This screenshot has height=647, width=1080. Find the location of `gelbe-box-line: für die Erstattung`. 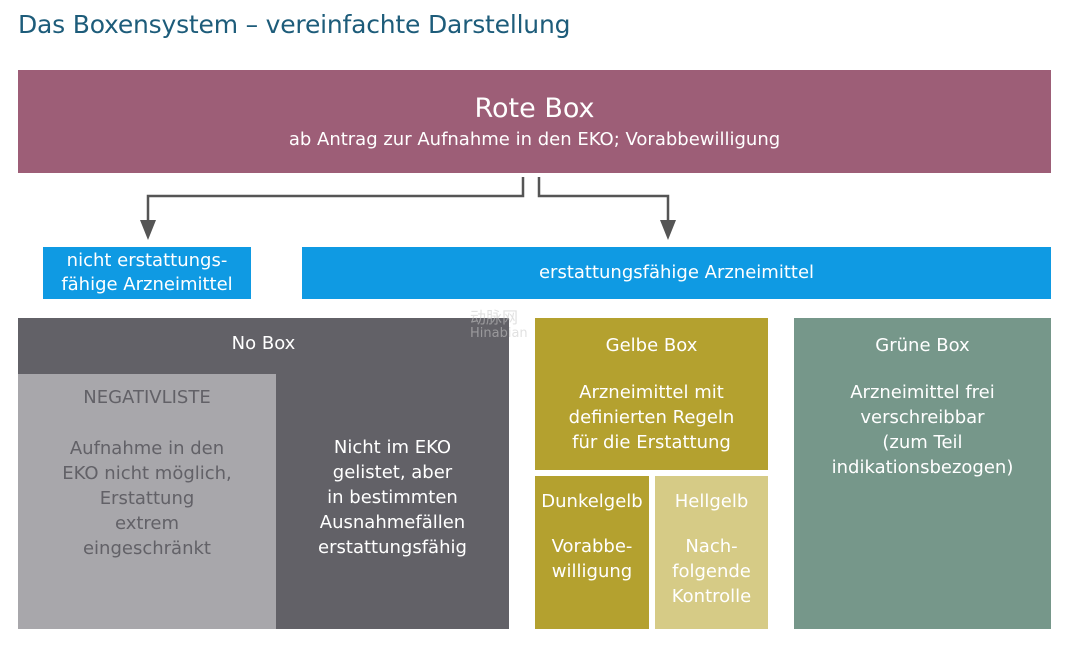

gelbe-box-line: für die Erstattung is located at coordinates (651, 442).